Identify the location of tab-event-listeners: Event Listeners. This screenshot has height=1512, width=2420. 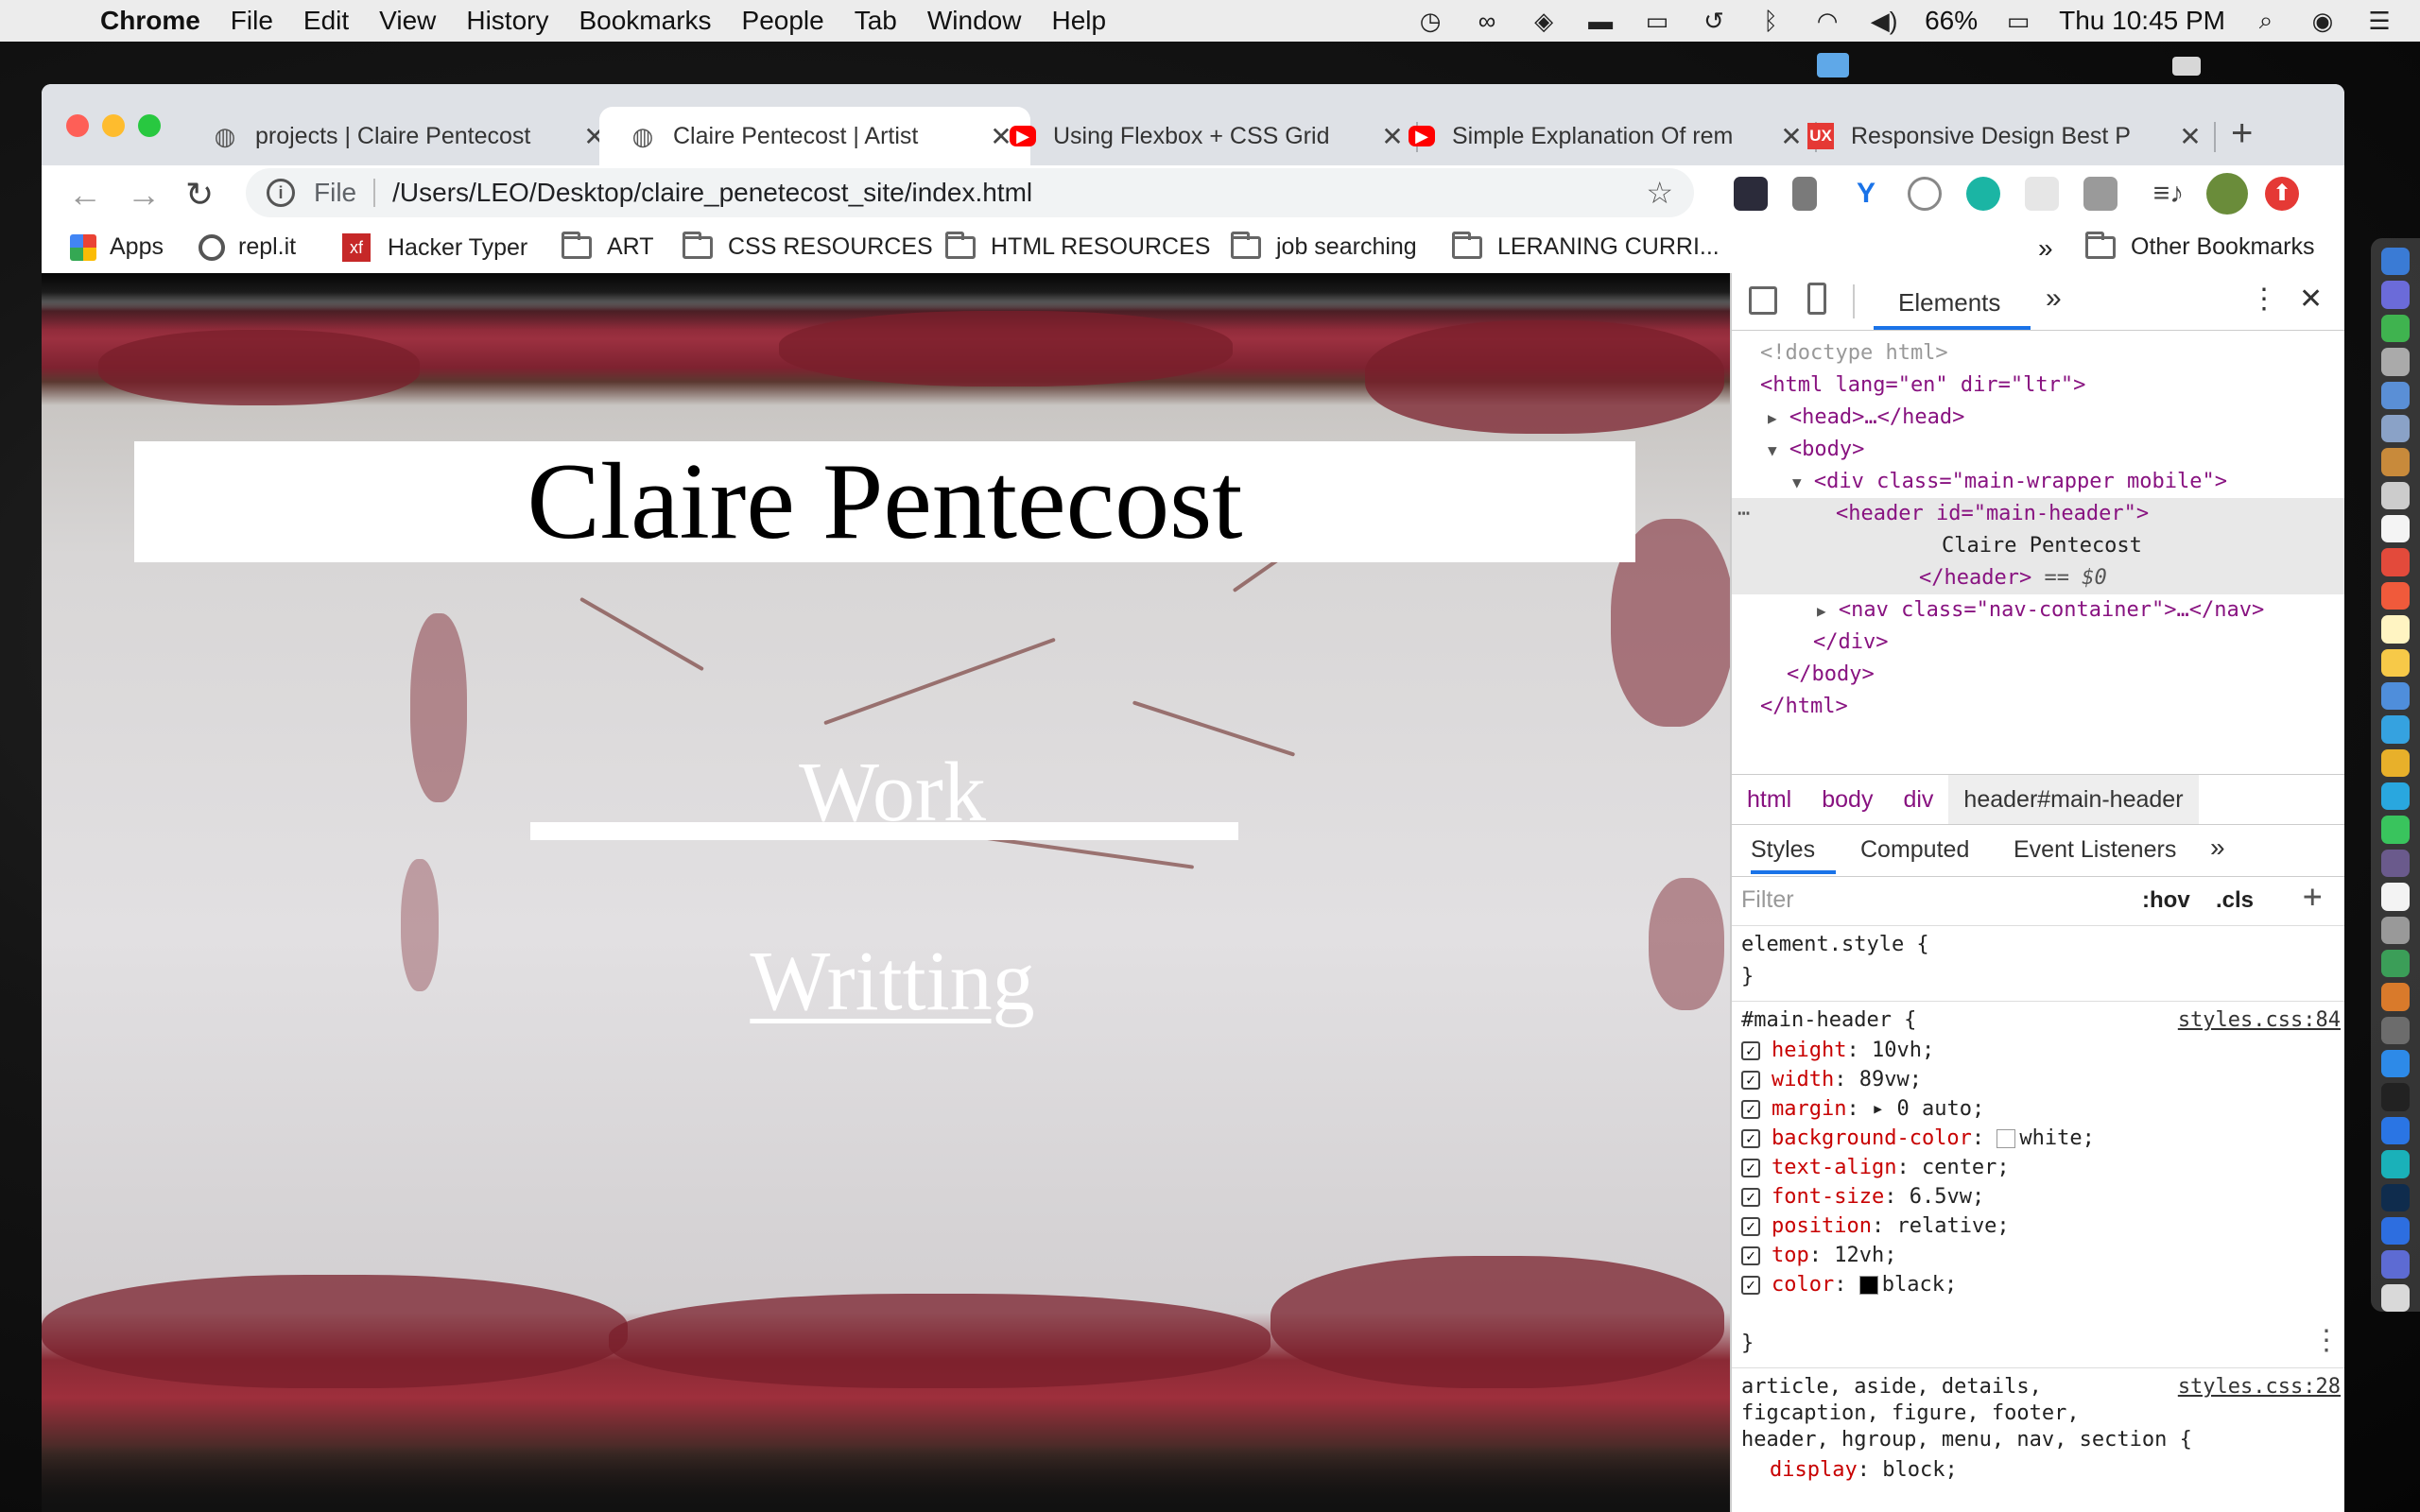
(2095, 850).